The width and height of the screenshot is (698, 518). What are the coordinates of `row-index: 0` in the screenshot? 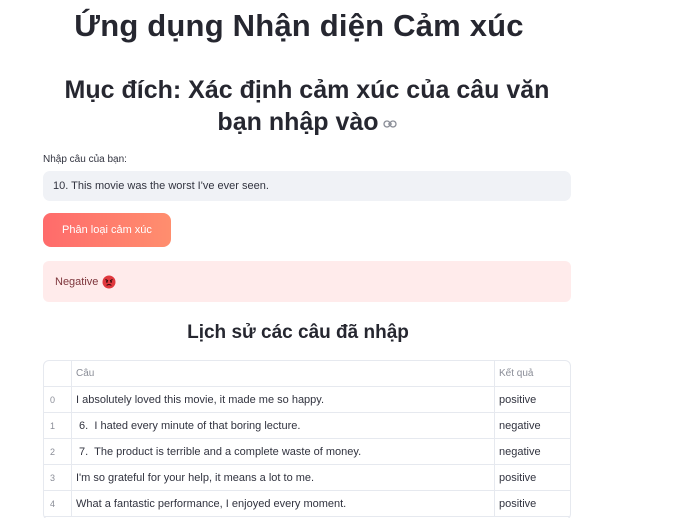 It's located at (58, 399).